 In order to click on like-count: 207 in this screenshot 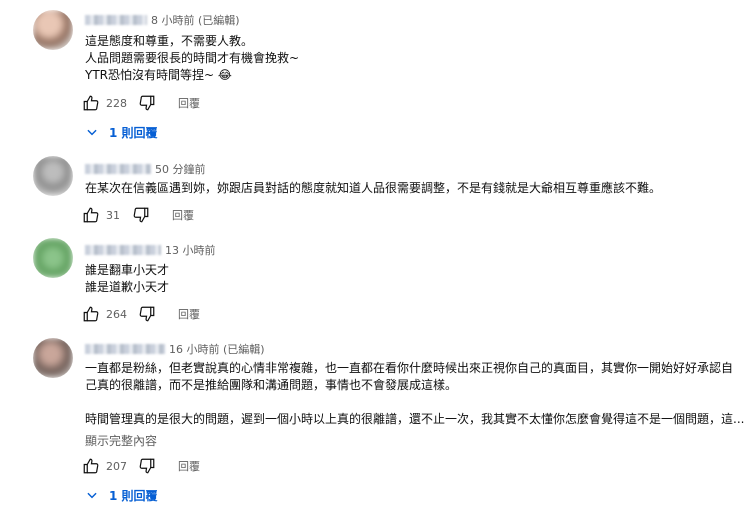, I will do `click(116, 466)`.